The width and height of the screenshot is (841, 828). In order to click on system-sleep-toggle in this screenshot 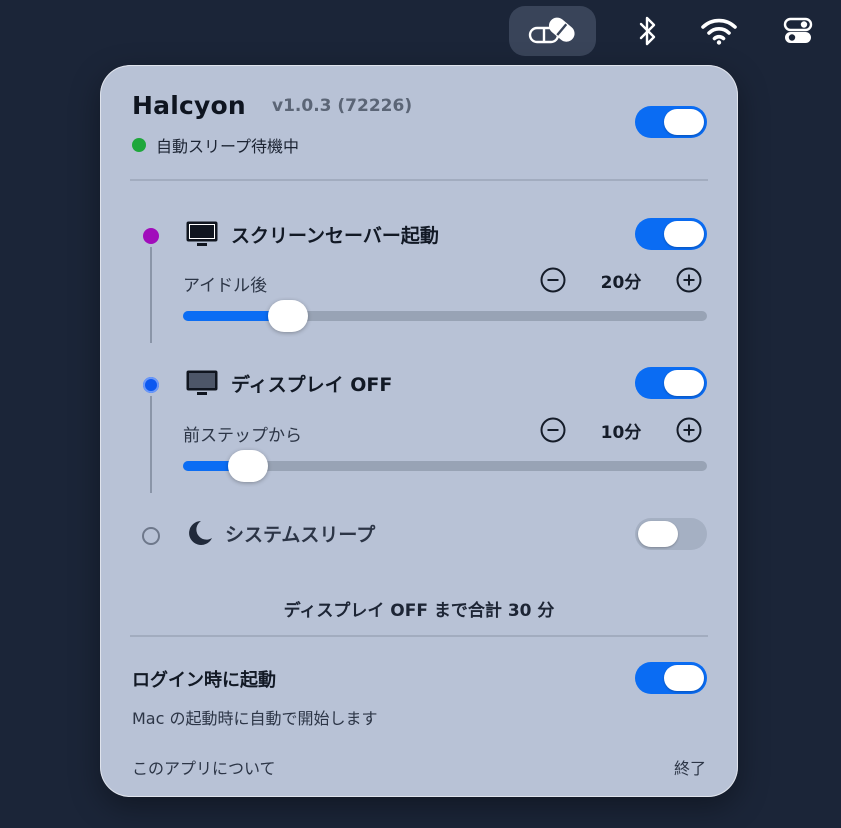, I will do `click(671, 534)`.